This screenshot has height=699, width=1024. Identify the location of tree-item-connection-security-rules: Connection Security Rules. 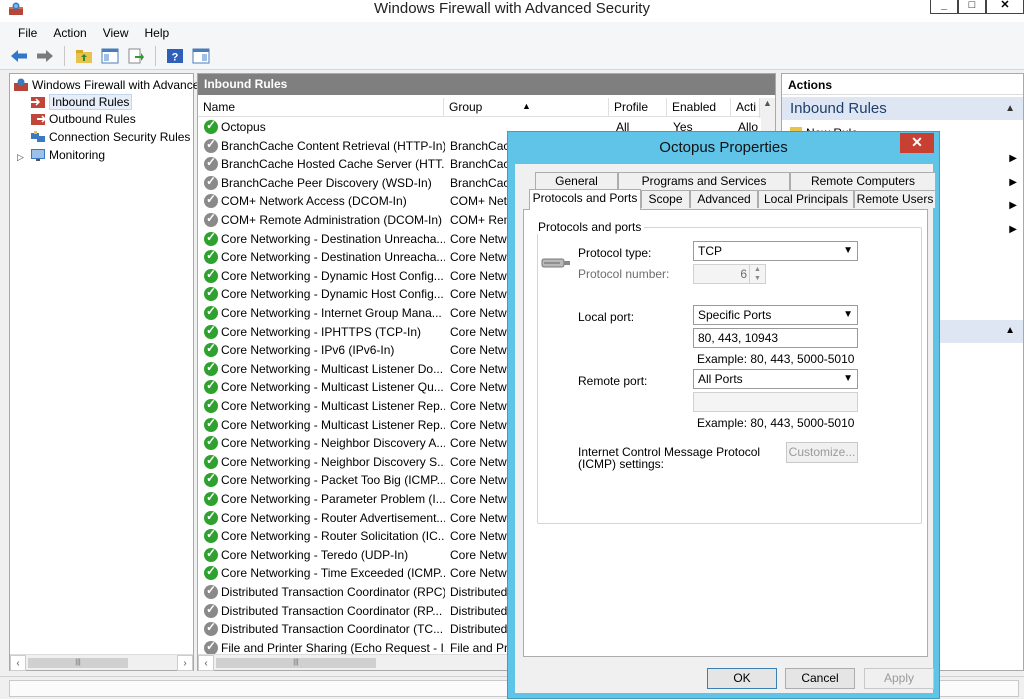
(110, 137).